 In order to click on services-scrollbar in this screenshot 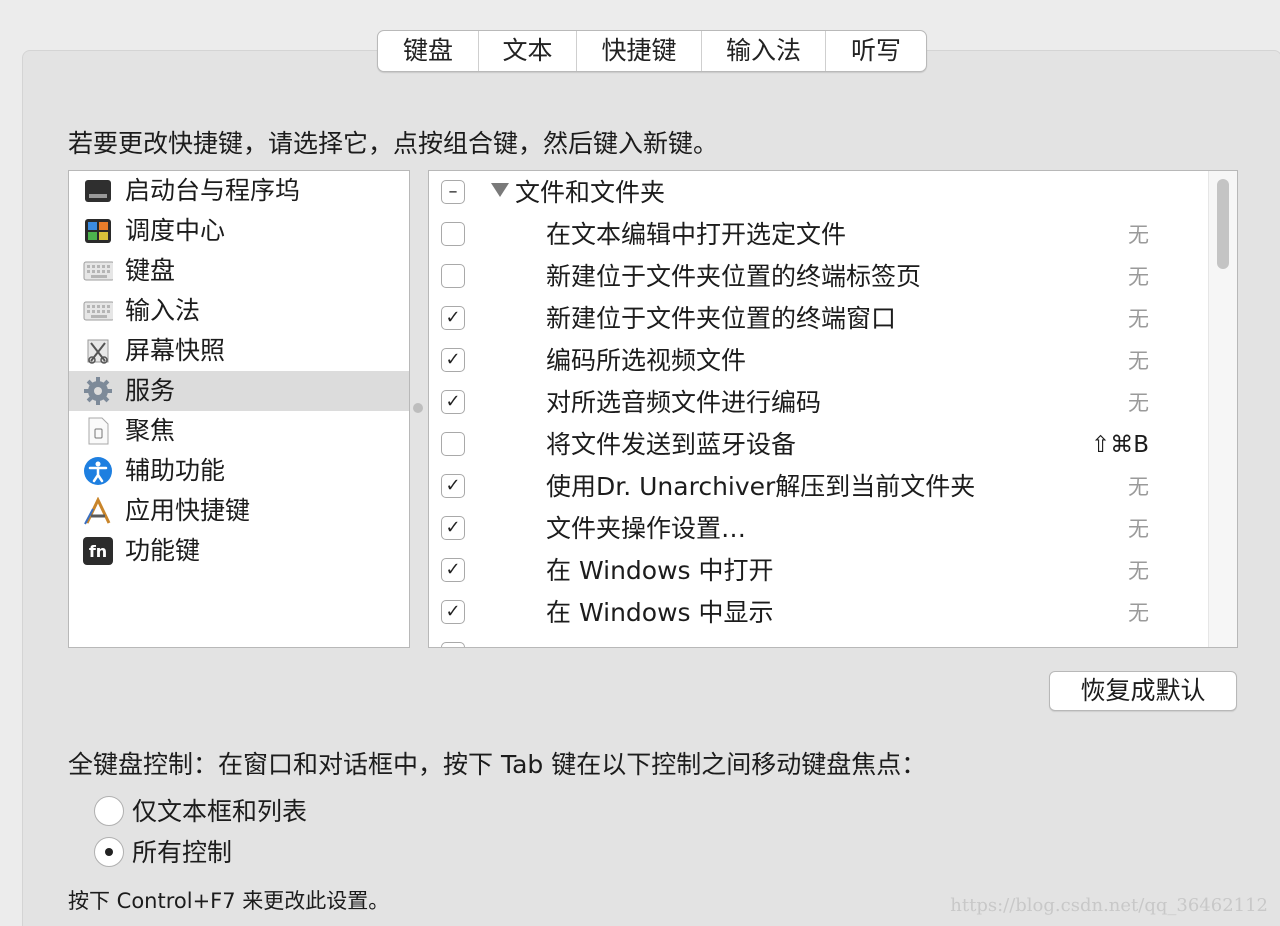, I will do `click(1222, 409)`.